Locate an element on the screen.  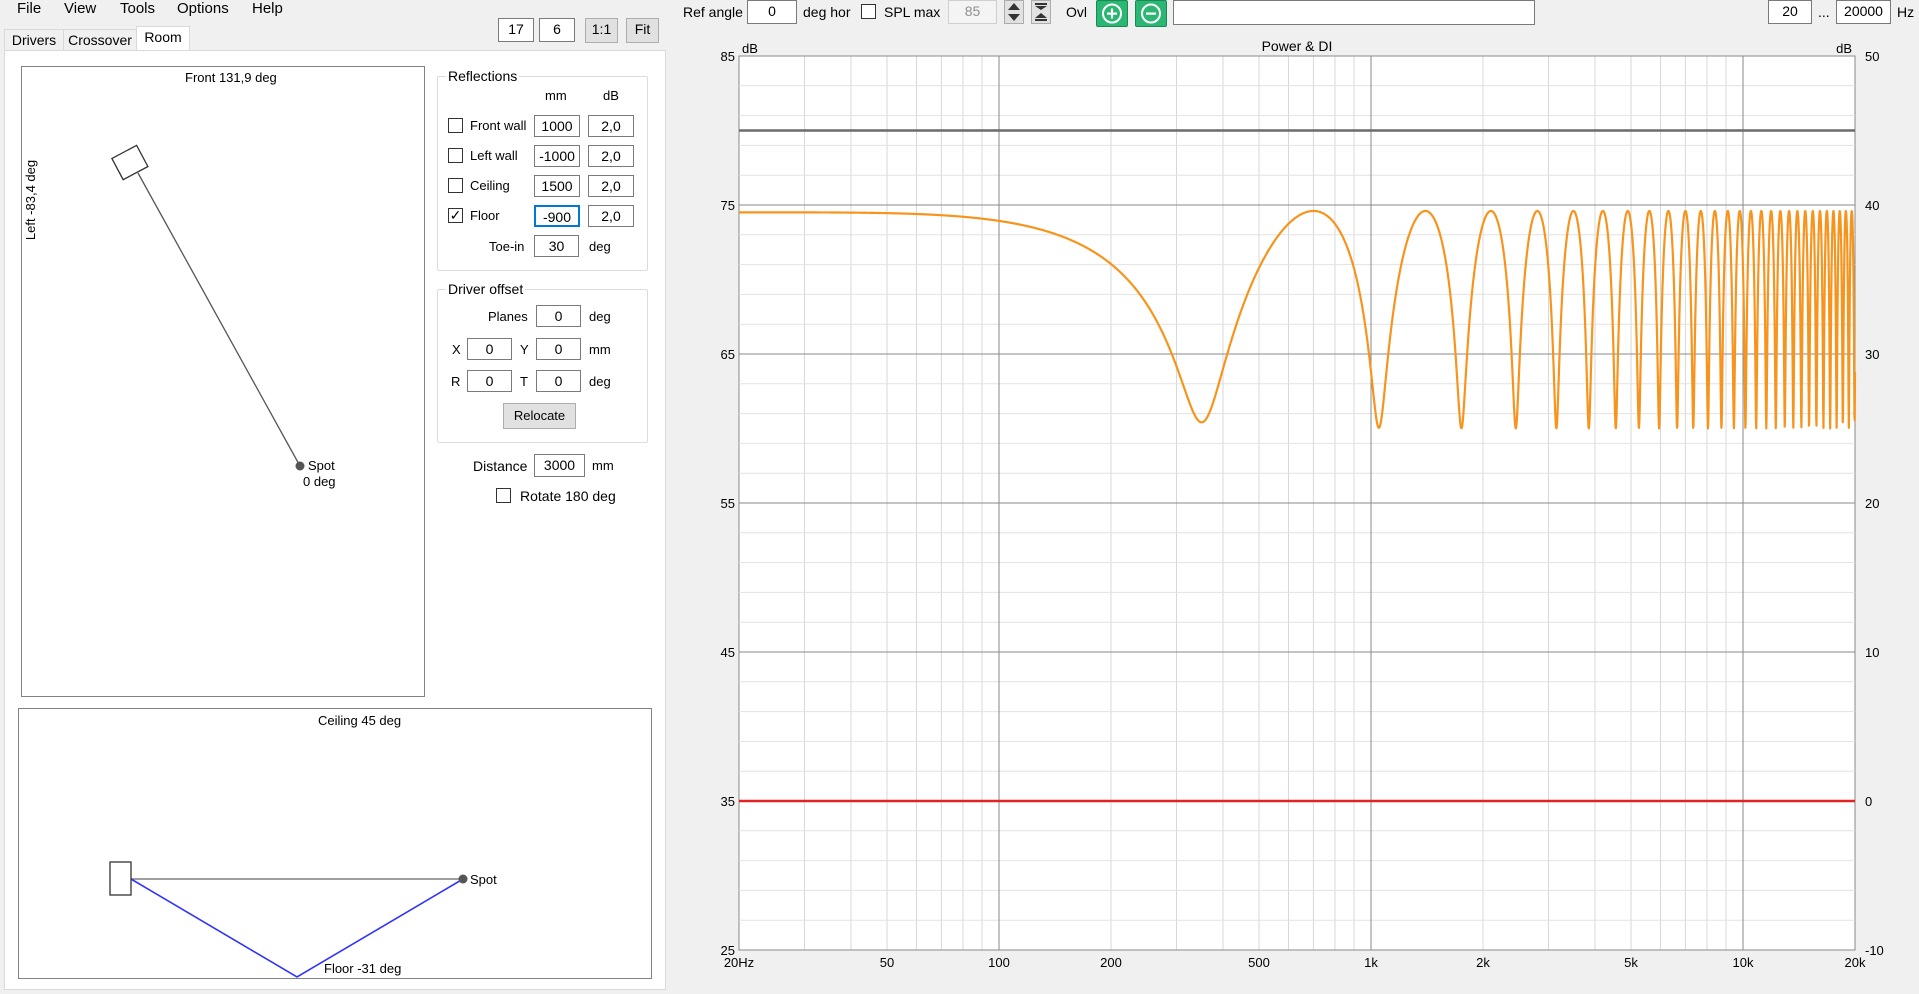
r-label: R is located at coordinates (456, 381).